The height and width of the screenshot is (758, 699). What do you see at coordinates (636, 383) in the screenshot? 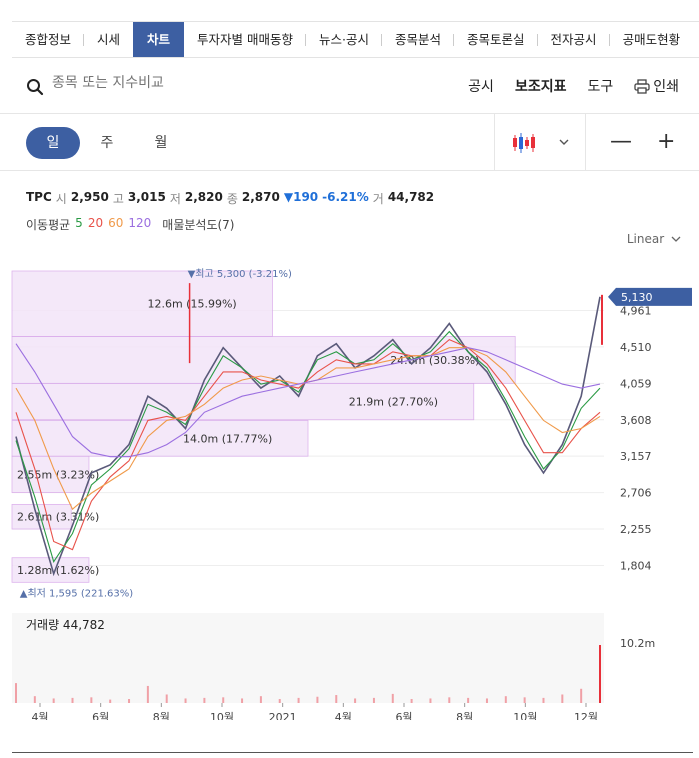
I see `price-tick-label: 4,059` at bounding box center [636, 383].